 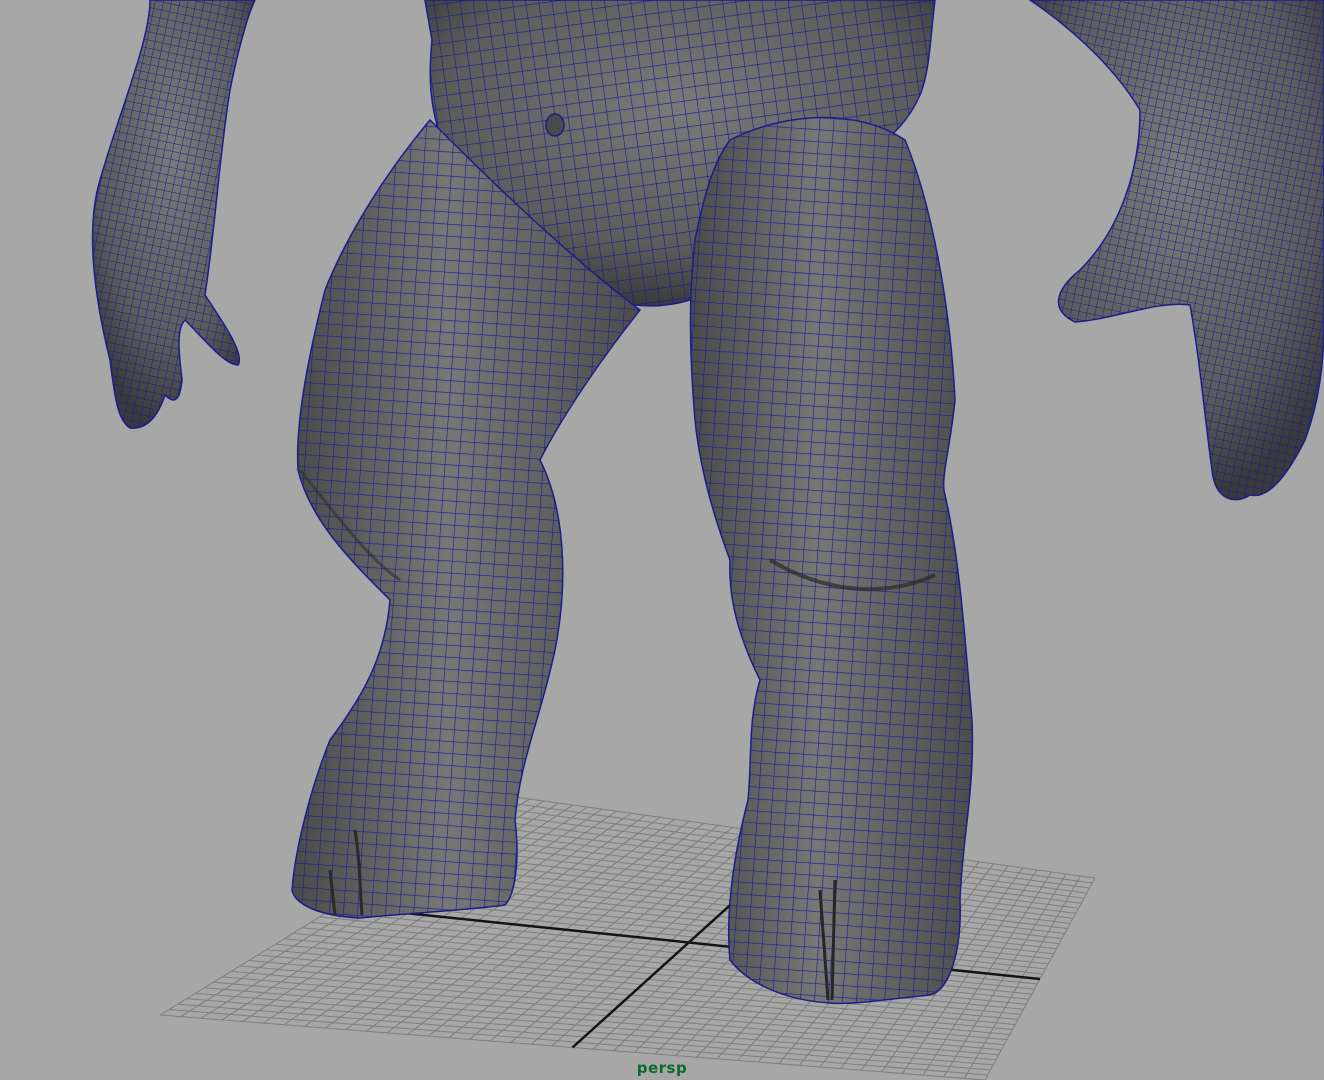 What do you see at coordinates (1176, 250) in the screenshot?
I see `right-hand-mesh` at bounding box center [1176, 250].